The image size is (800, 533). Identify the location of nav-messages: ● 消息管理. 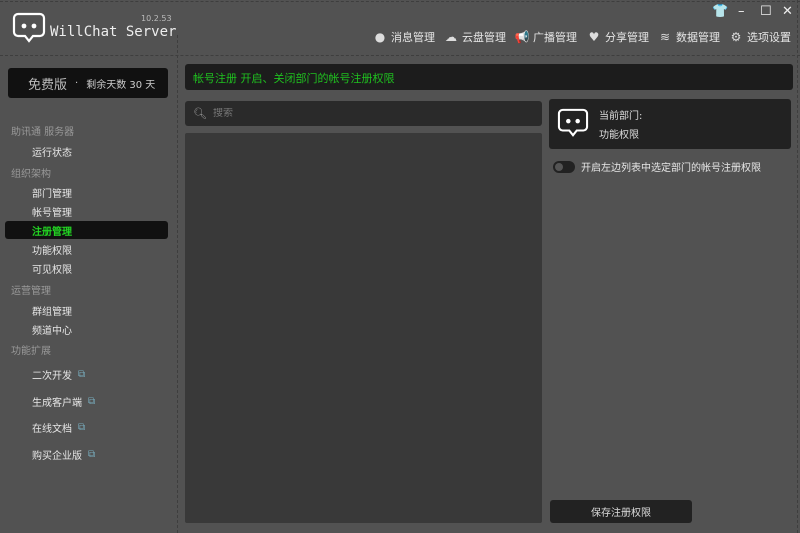
(404, 37).